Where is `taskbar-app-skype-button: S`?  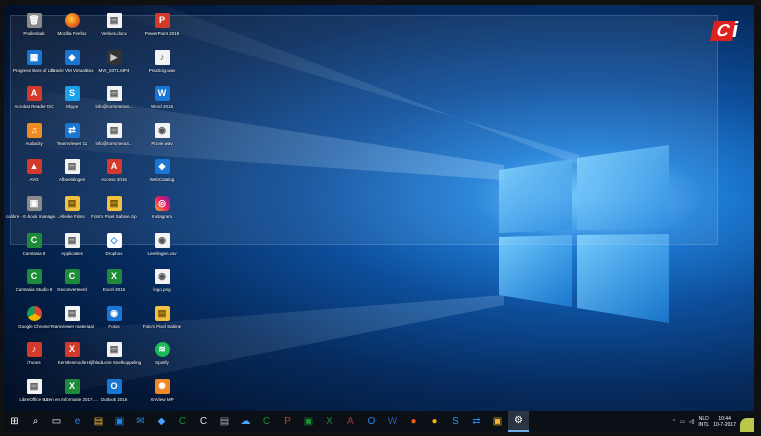
taskbar-app-skype-button: S is located at coordinates (455, 421).